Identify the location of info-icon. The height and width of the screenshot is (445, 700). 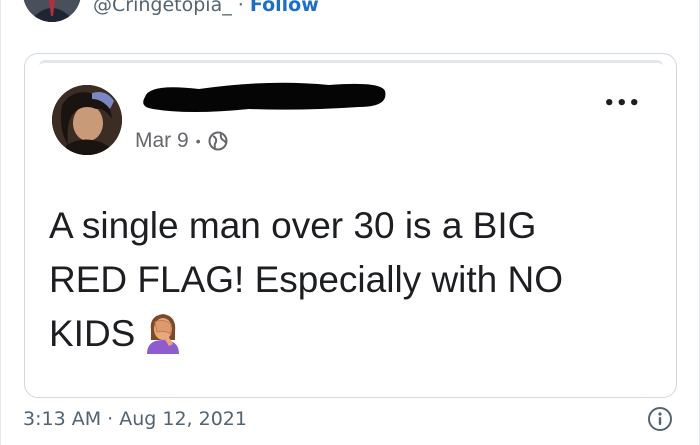
(660, 419).